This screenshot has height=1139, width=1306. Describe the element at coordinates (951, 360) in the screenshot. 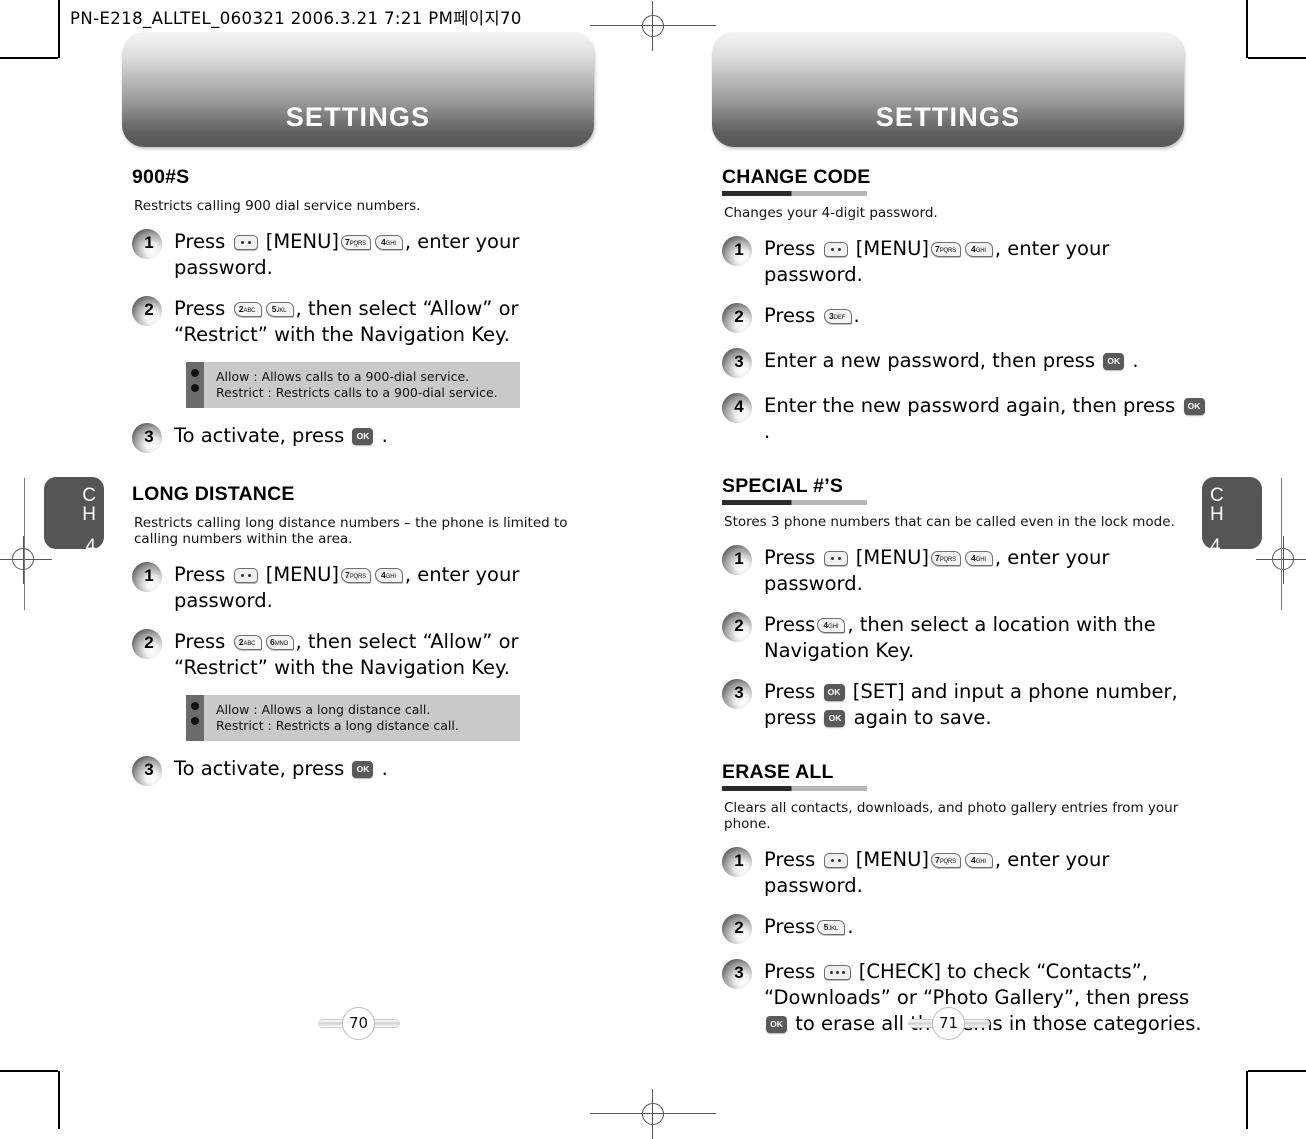

I see `step-text: Enter a new password, then press OK .` at that location.